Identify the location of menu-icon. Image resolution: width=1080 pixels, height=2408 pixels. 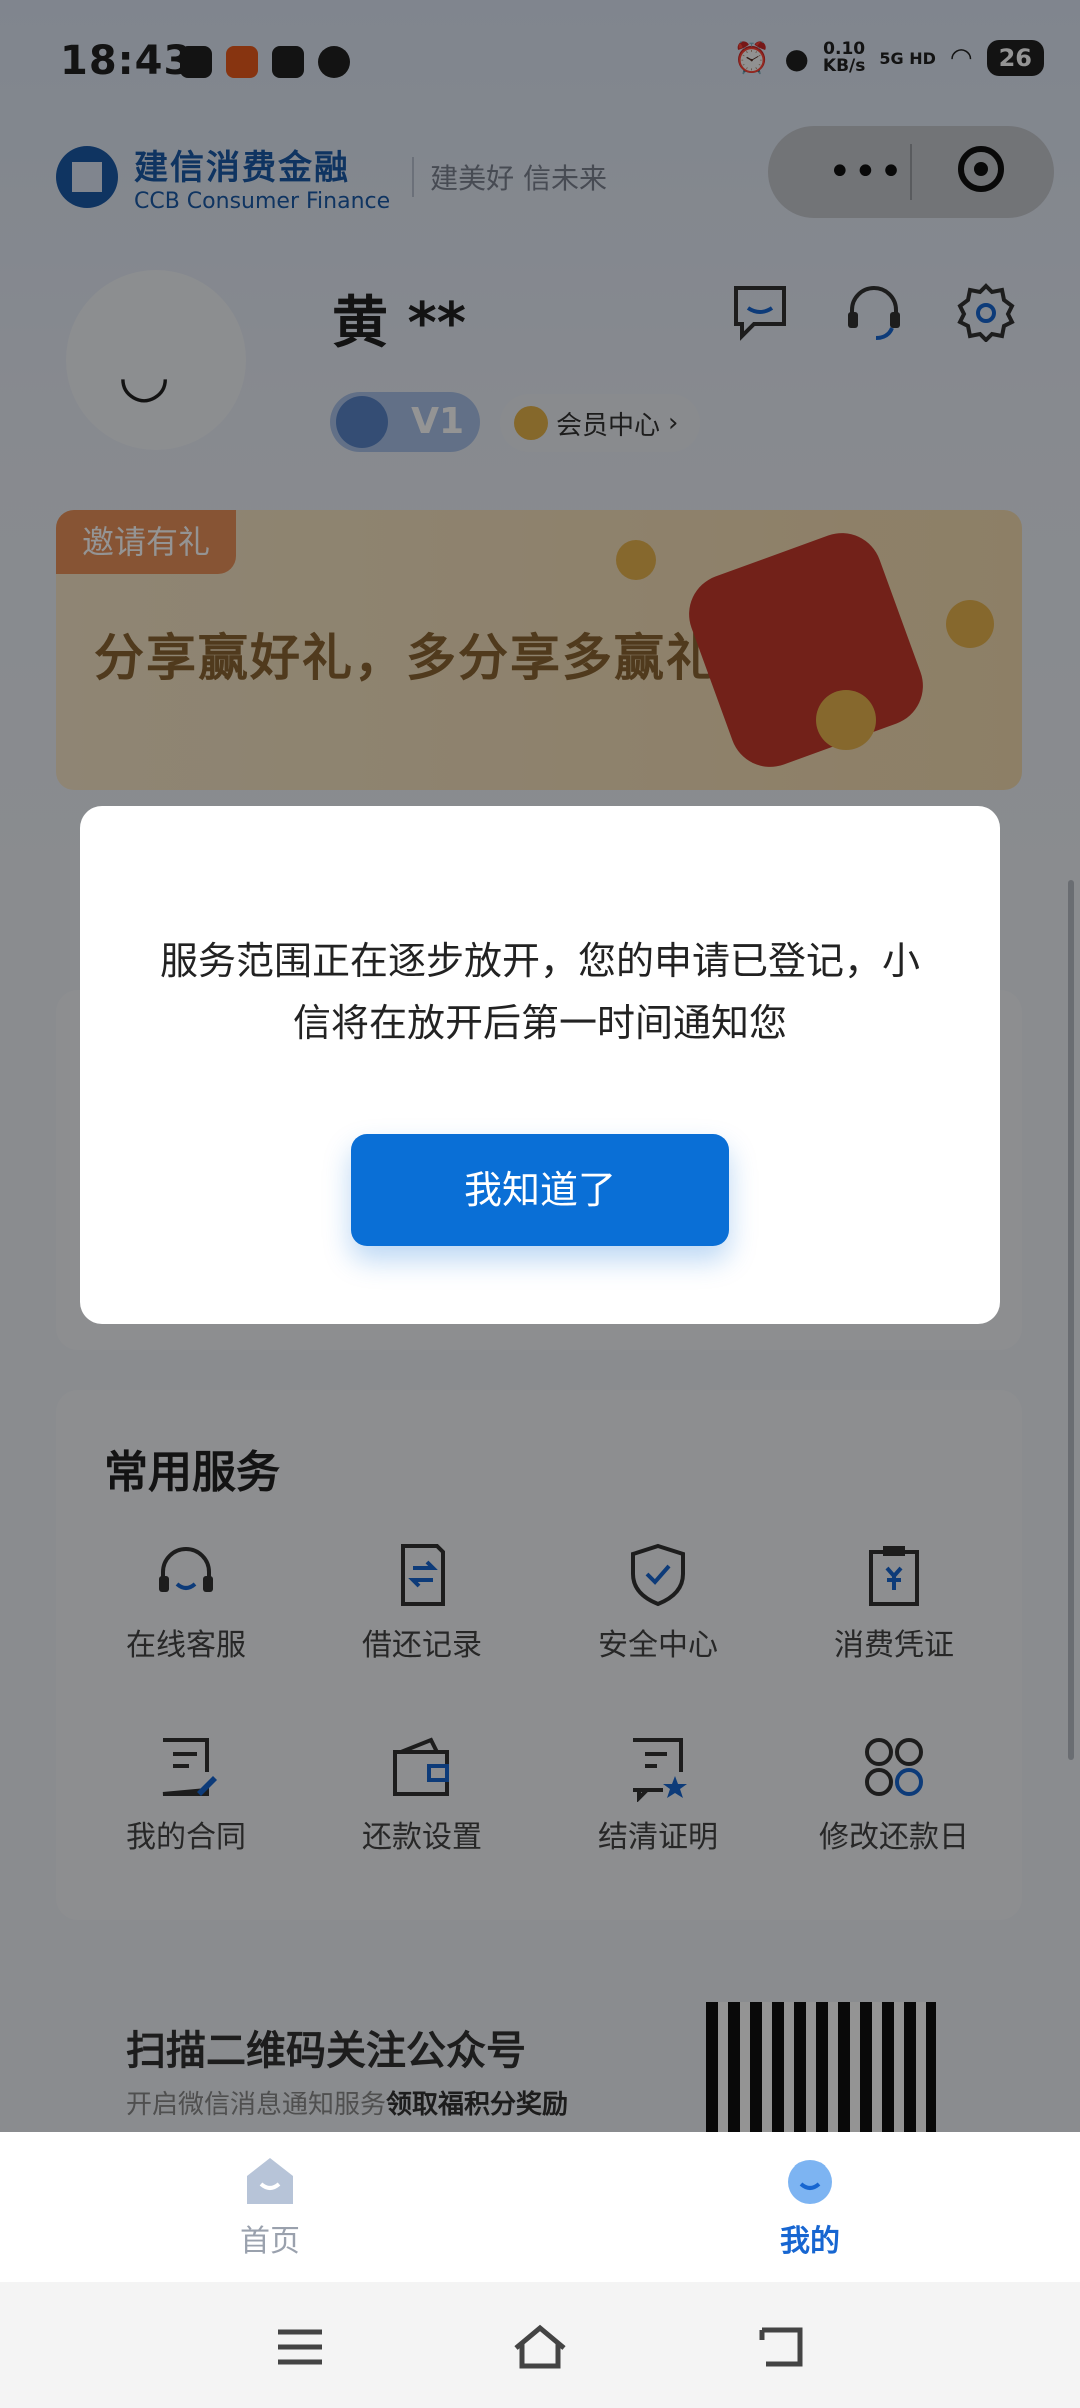
(300, 2347).